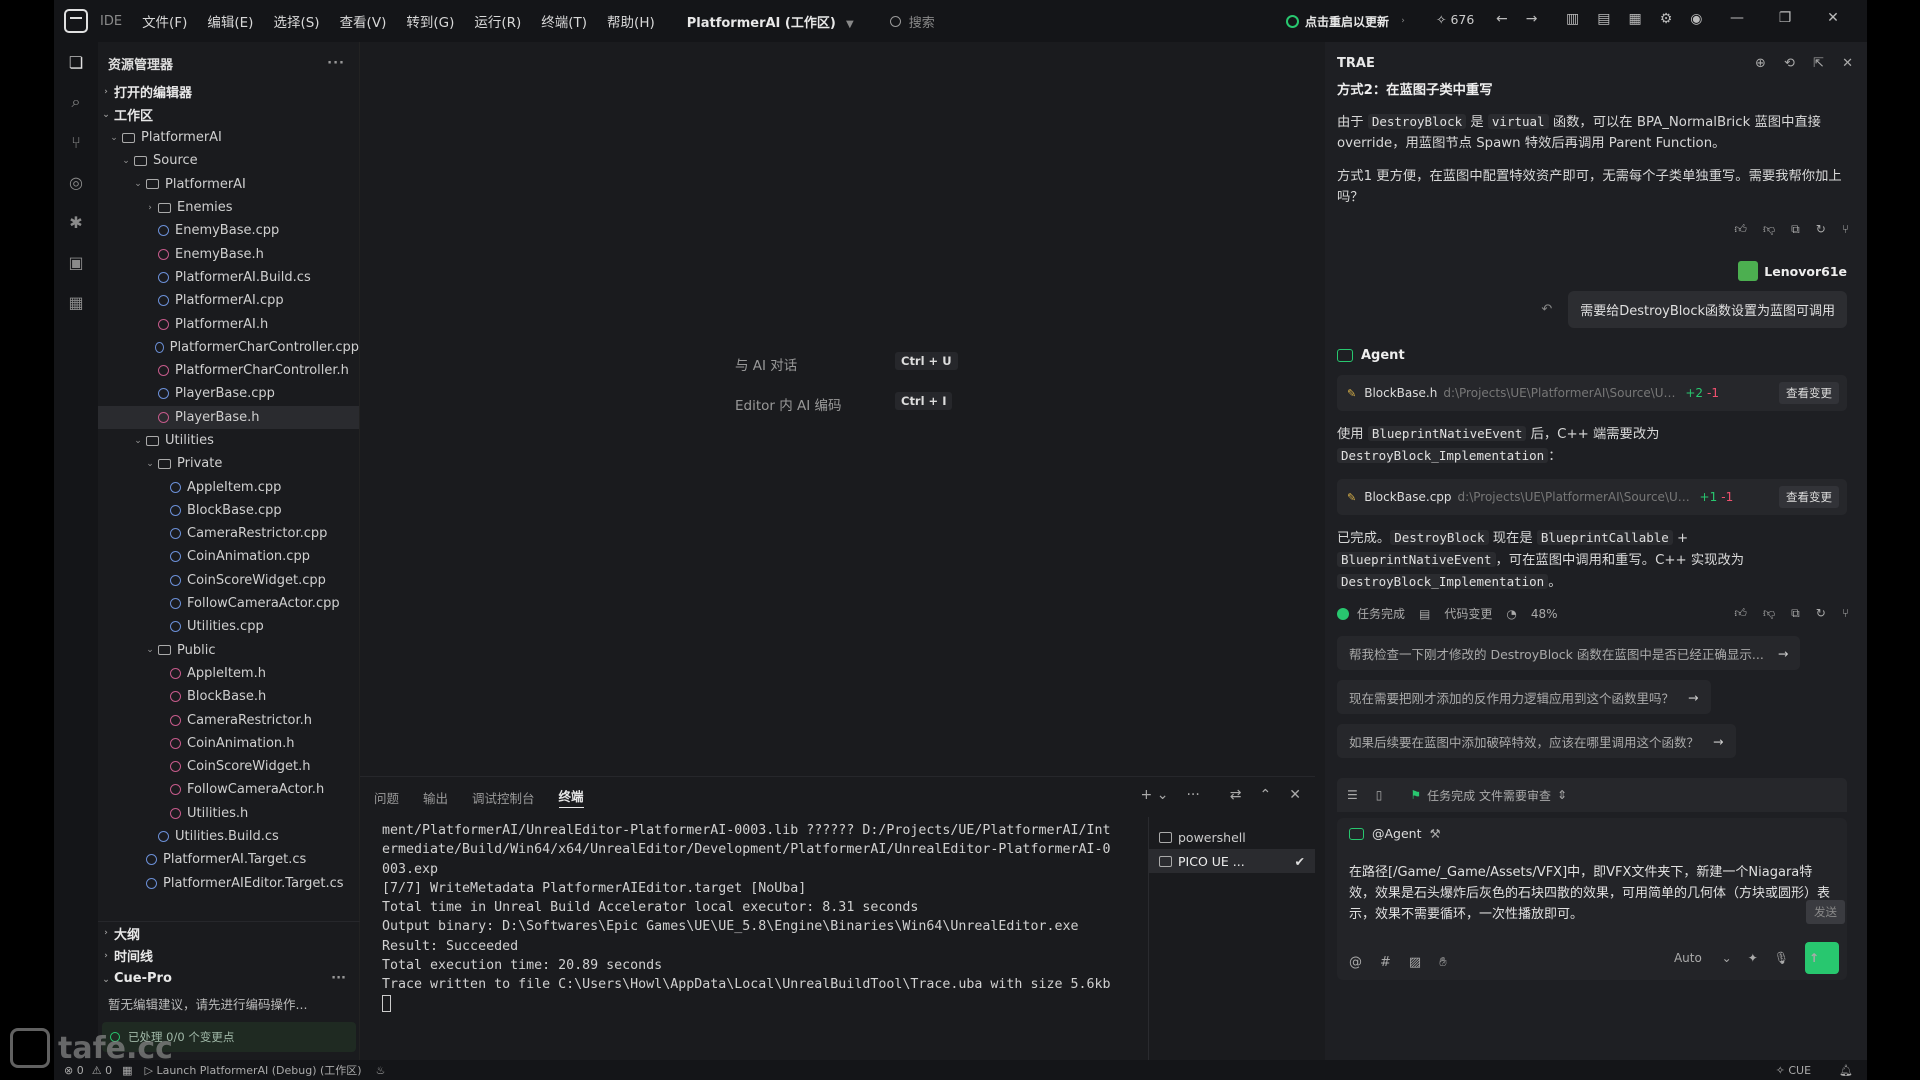 The width and height of the screenshot is (1920, 1080). Describe the element at coordinates (497, 21) in the screenshot. I see `menu-run: 运行(R)` at that location.